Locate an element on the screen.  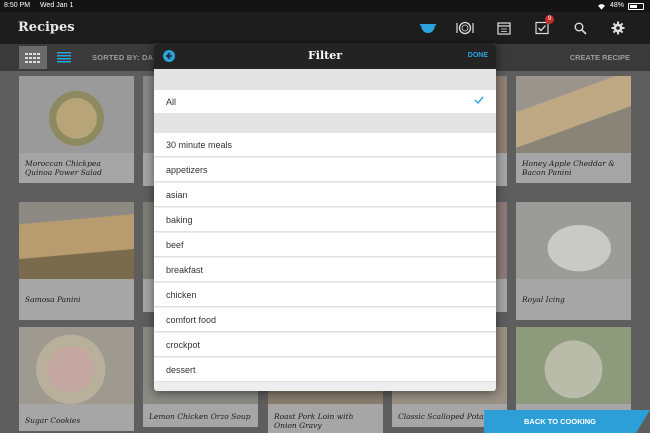
filter-option-label: asian is located at coordinates (177, 195).